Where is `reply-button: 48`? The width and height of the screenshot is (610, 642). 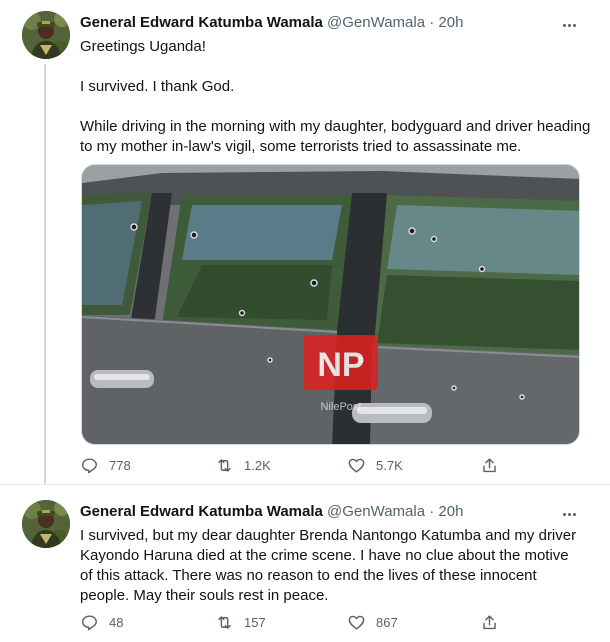 reply-button: 48 is located at coordinates (101, 622).